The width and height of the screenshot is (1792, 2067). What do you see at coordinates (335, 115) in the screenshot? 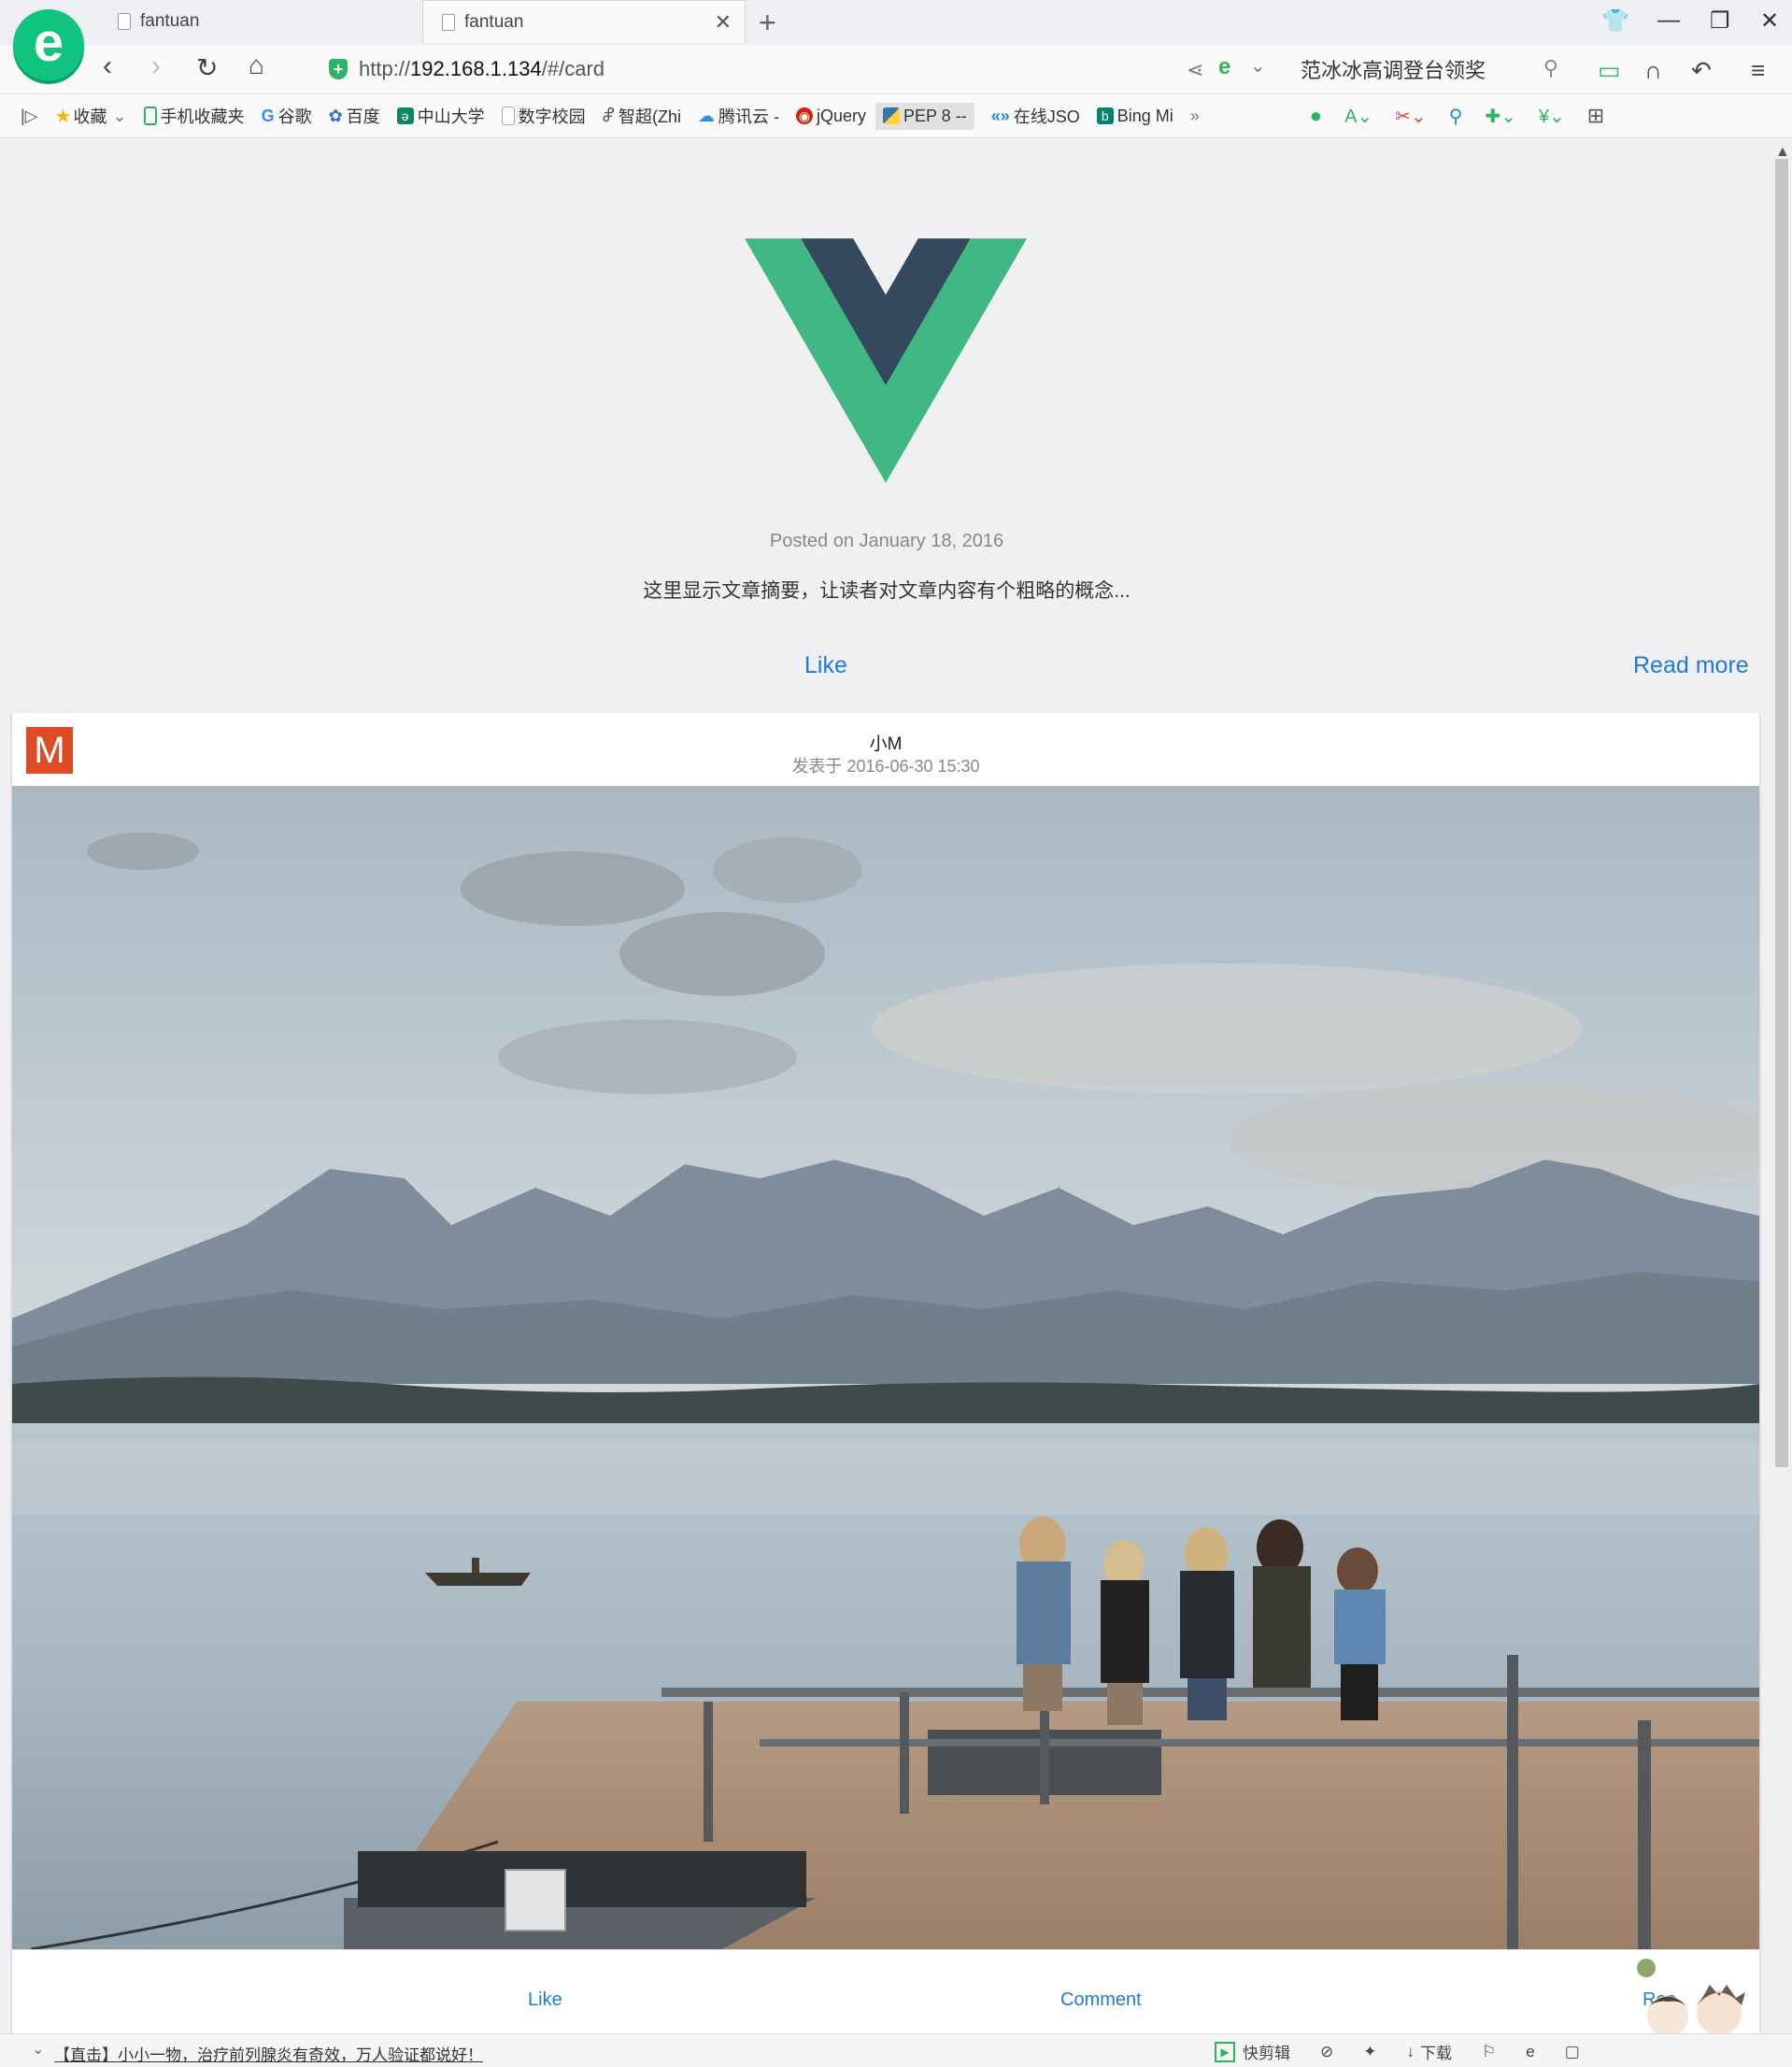
I see `baidu-icon: ✿` at bounding box center [335, 115].